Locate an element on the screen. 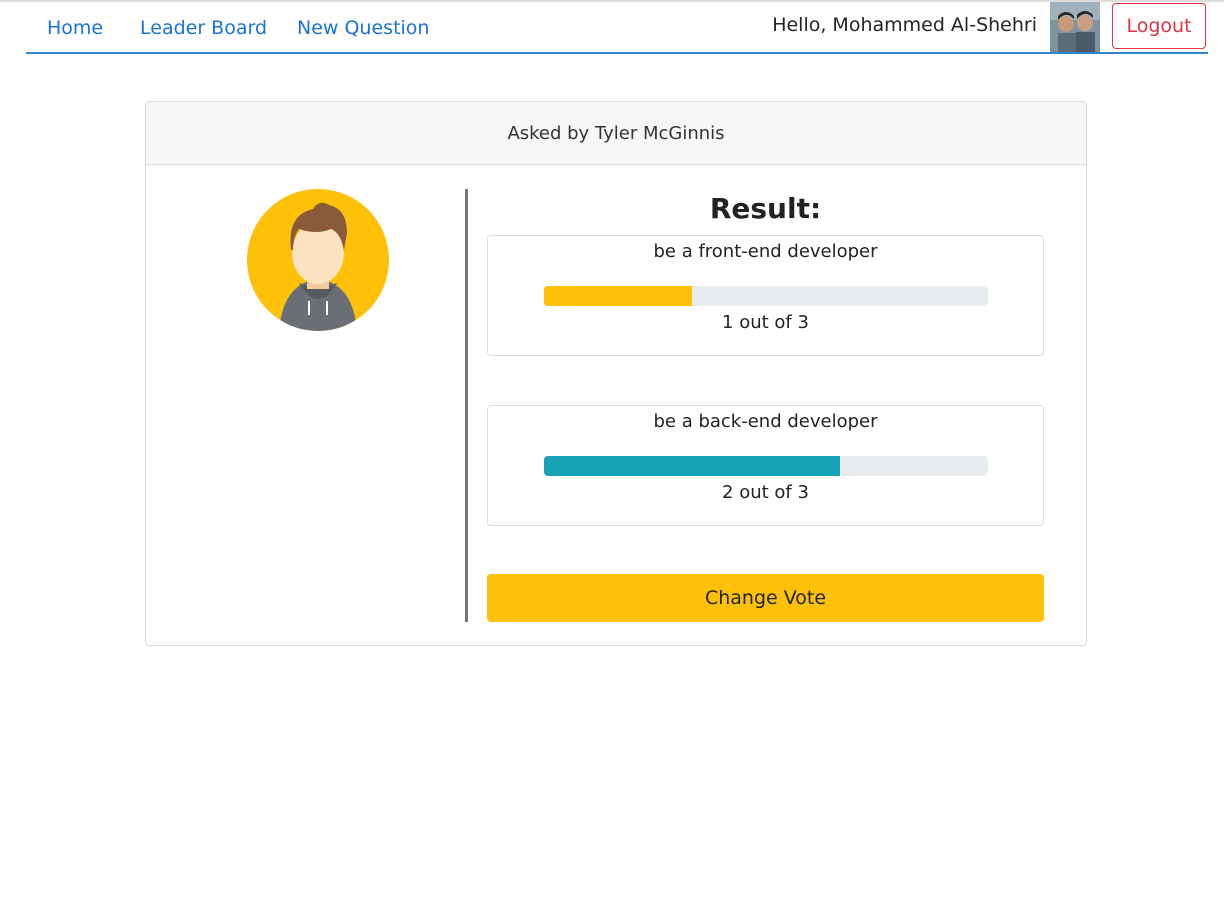 The height and width of the screenshot is (897, 1224). asked-by-label: Asked by Tyler McGinnis is located at coordinates (616, 133).